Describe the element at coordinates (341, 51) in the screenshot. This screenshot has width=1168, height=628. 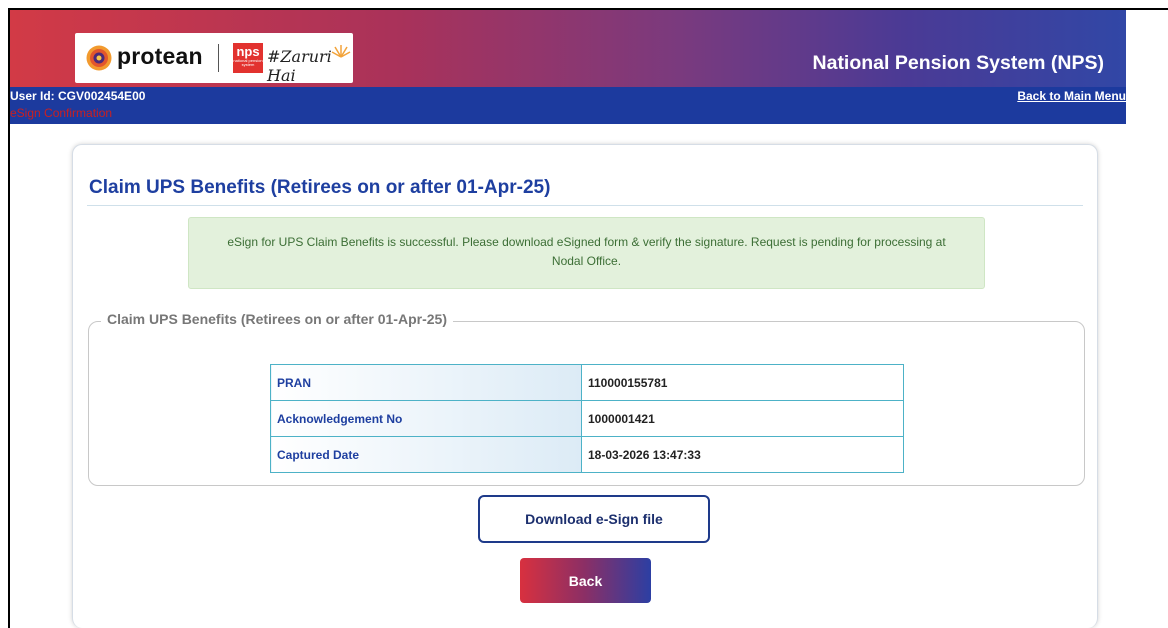
I see `sun-rays-icon` at that location.